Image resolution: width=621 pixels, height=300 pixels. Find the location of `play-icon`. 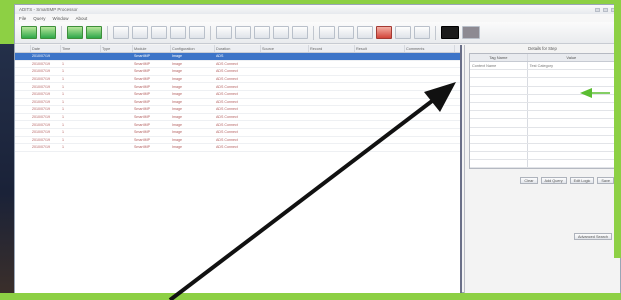

play-icon is located at coordinates (94, 32).